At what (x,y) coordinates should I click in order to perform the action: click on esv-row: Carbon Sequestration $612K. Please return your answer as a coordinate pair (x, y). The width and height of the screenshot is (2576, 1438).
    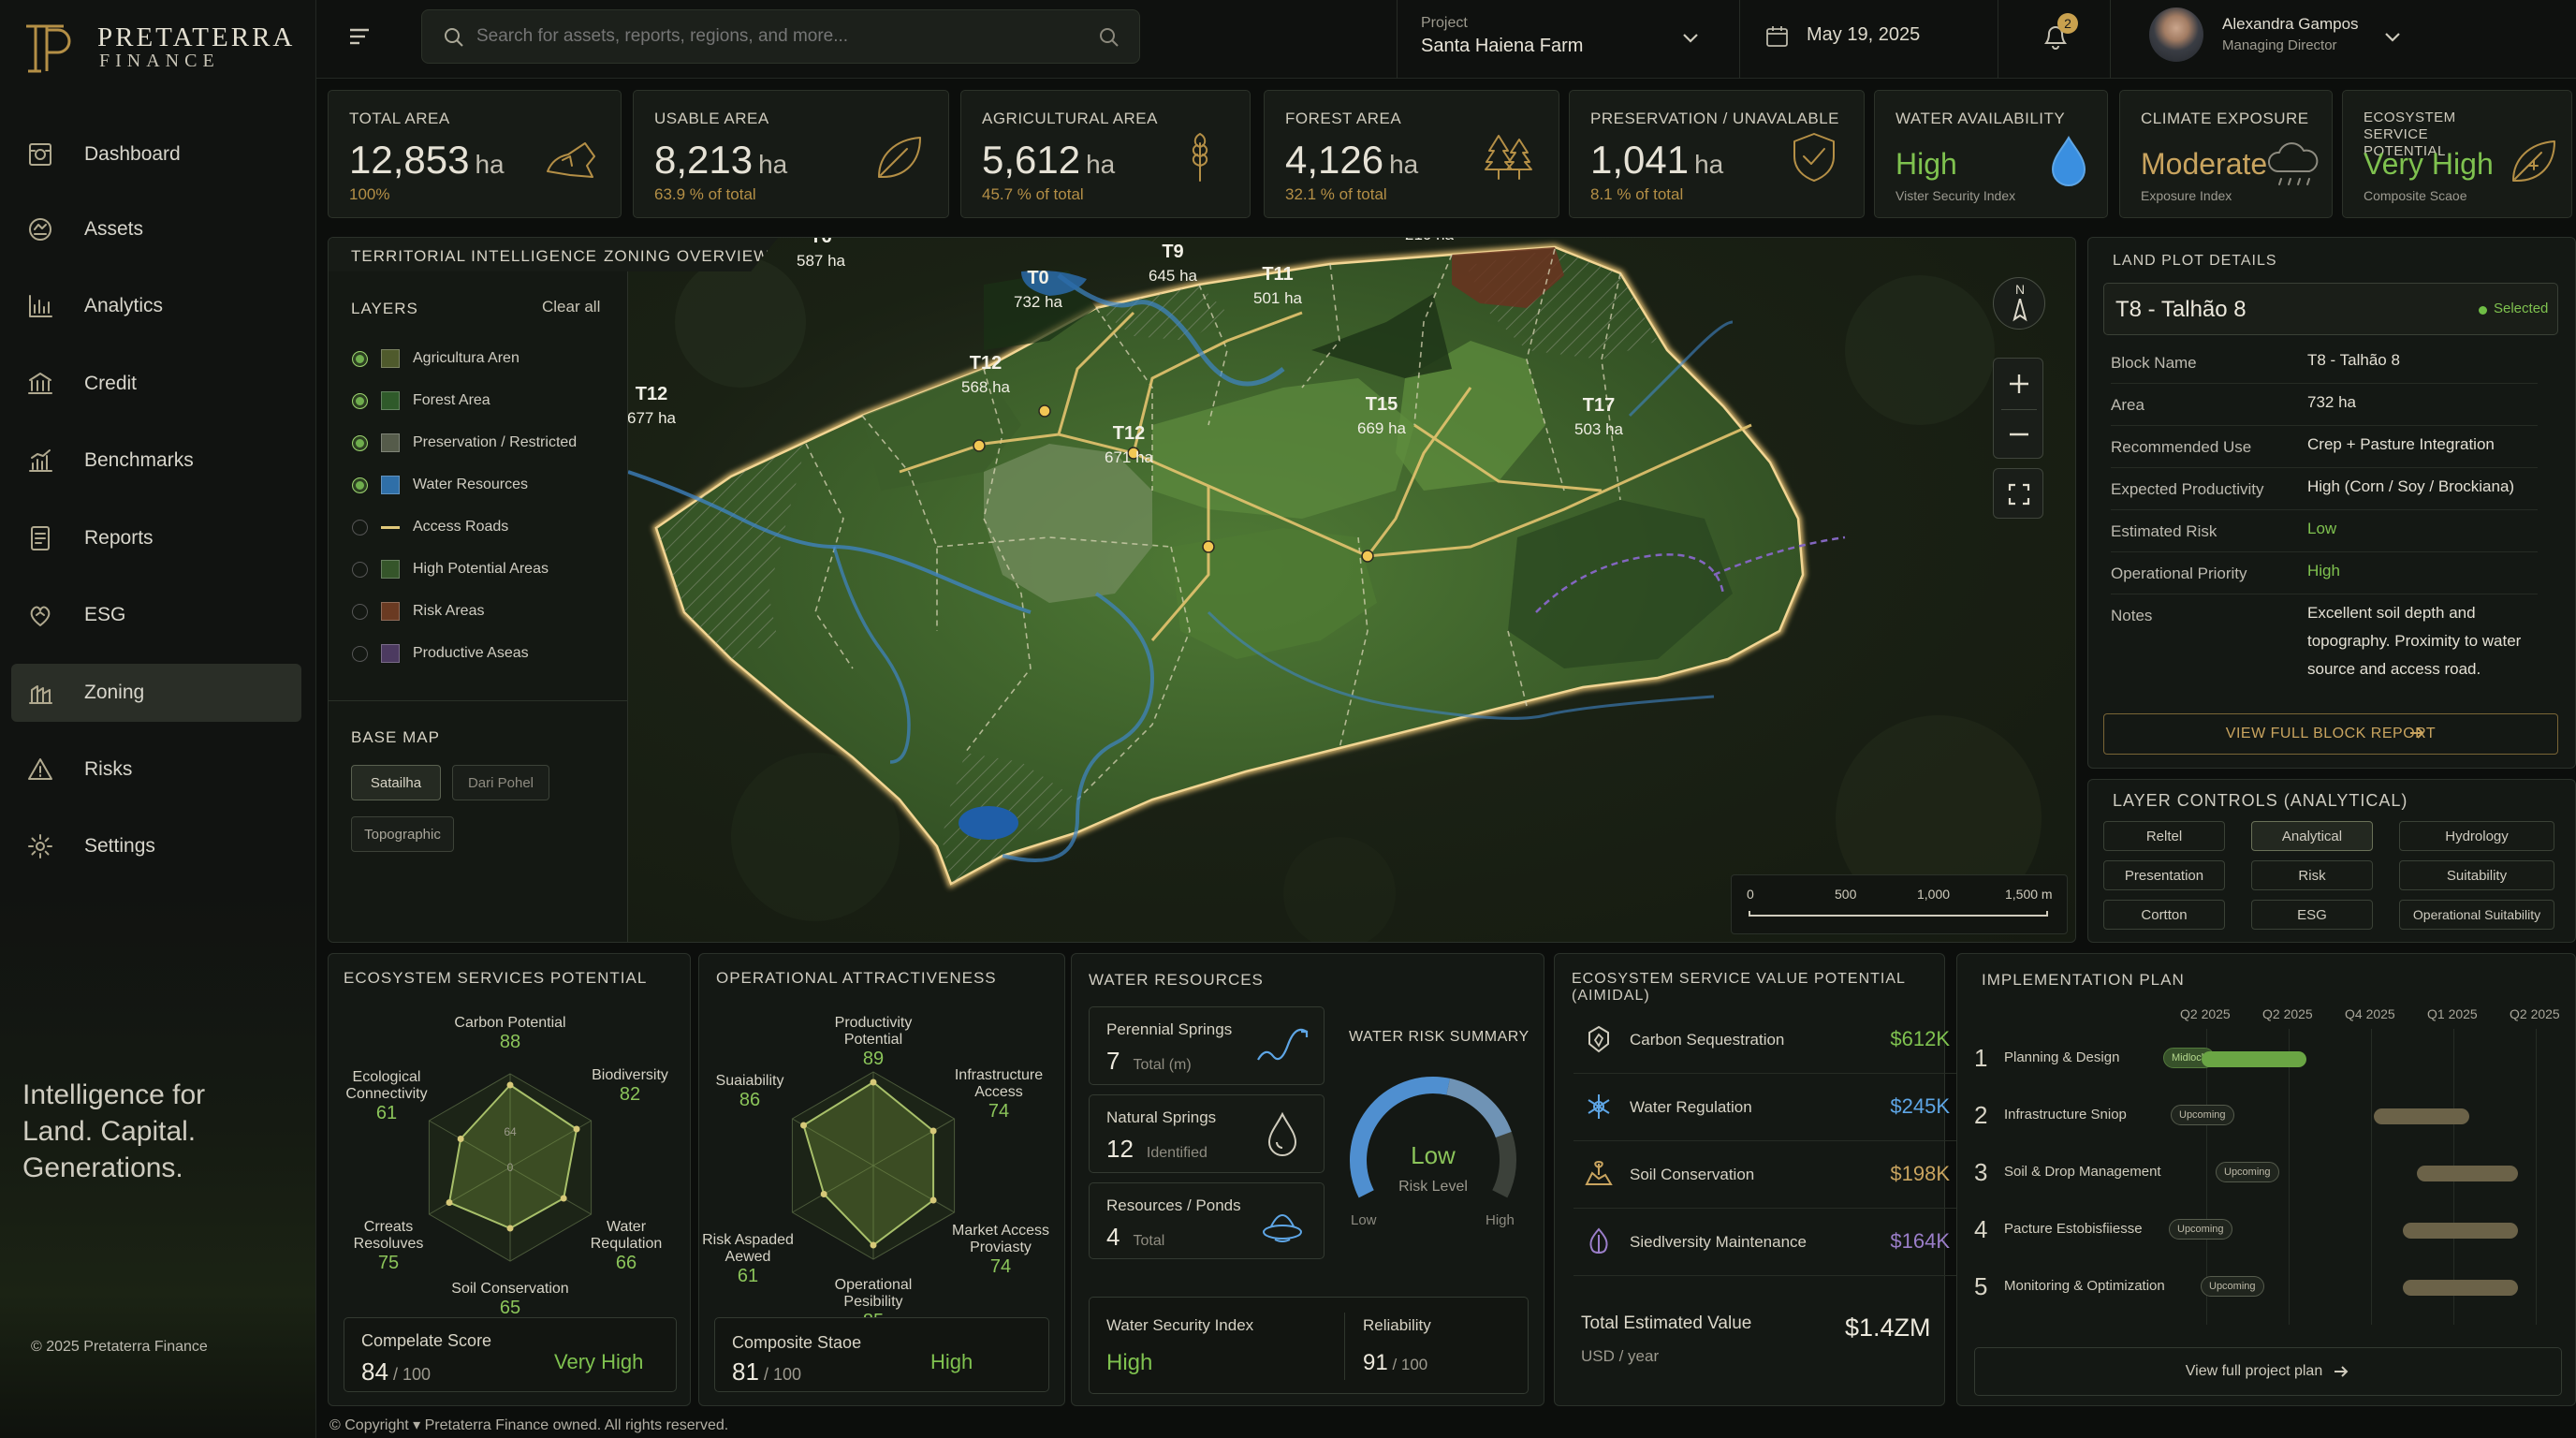
    Looking at the image, I should click on (1765, 1040).